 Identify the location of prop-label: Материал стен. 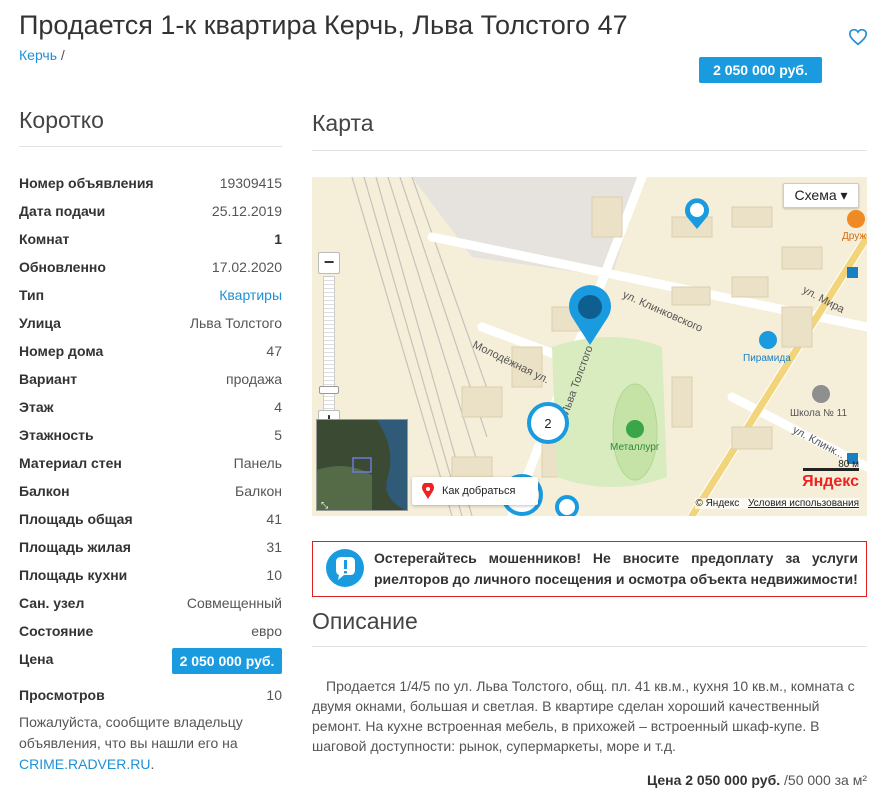
(70, 463).